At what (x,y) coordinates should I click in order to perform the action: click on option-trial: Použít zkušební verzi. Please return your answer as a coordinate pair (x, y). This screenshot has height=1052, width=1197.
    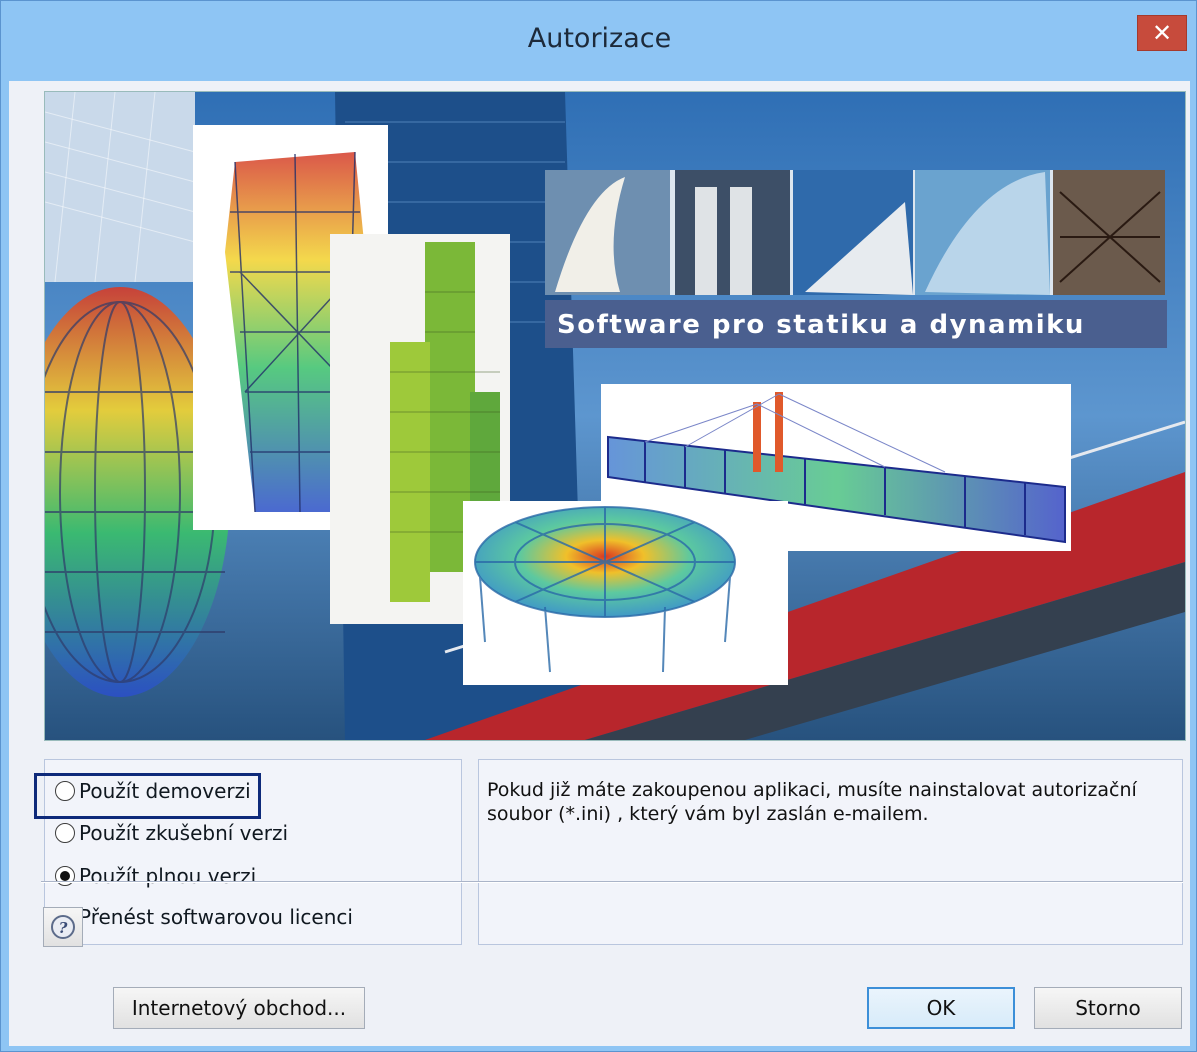
    Looking at the image, I should click on (171, 833).